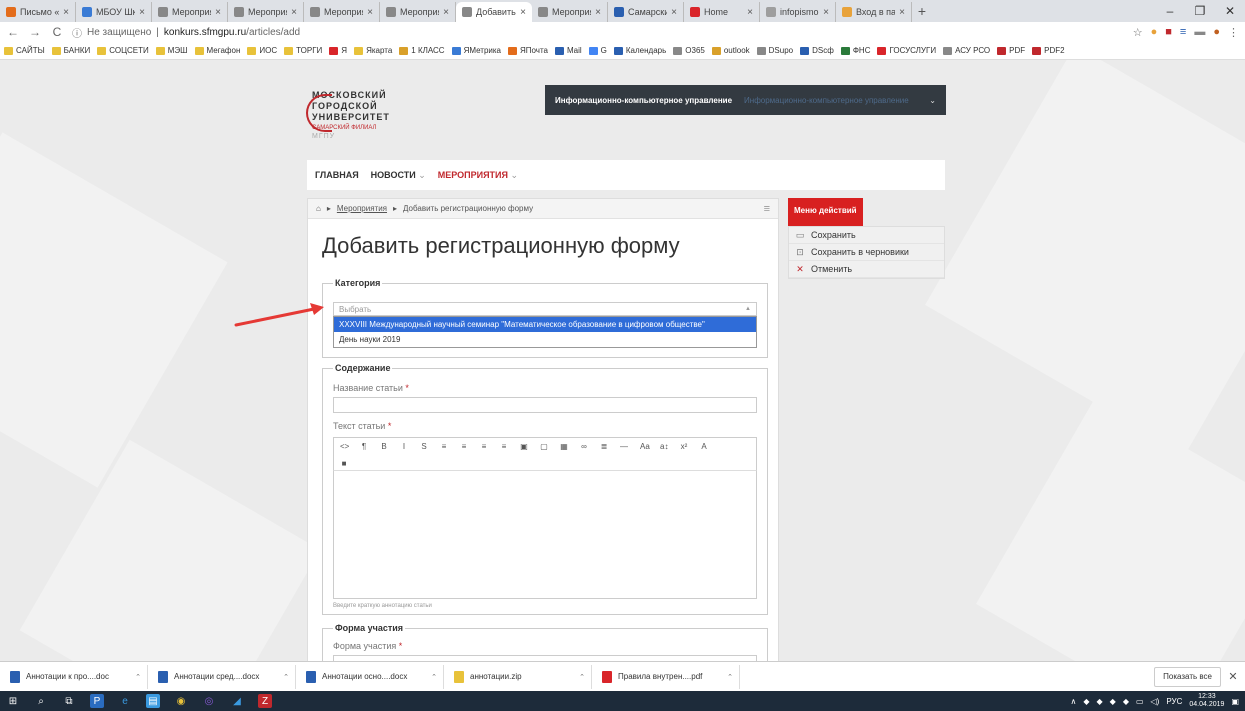 Image resolution: width=1245 pixels, height=711 pixels. What do you see at coordinates (1206, 701) in the screenshot?
I see `clock: 12:33 04.04.2019` at bounding box center [1206, 701].